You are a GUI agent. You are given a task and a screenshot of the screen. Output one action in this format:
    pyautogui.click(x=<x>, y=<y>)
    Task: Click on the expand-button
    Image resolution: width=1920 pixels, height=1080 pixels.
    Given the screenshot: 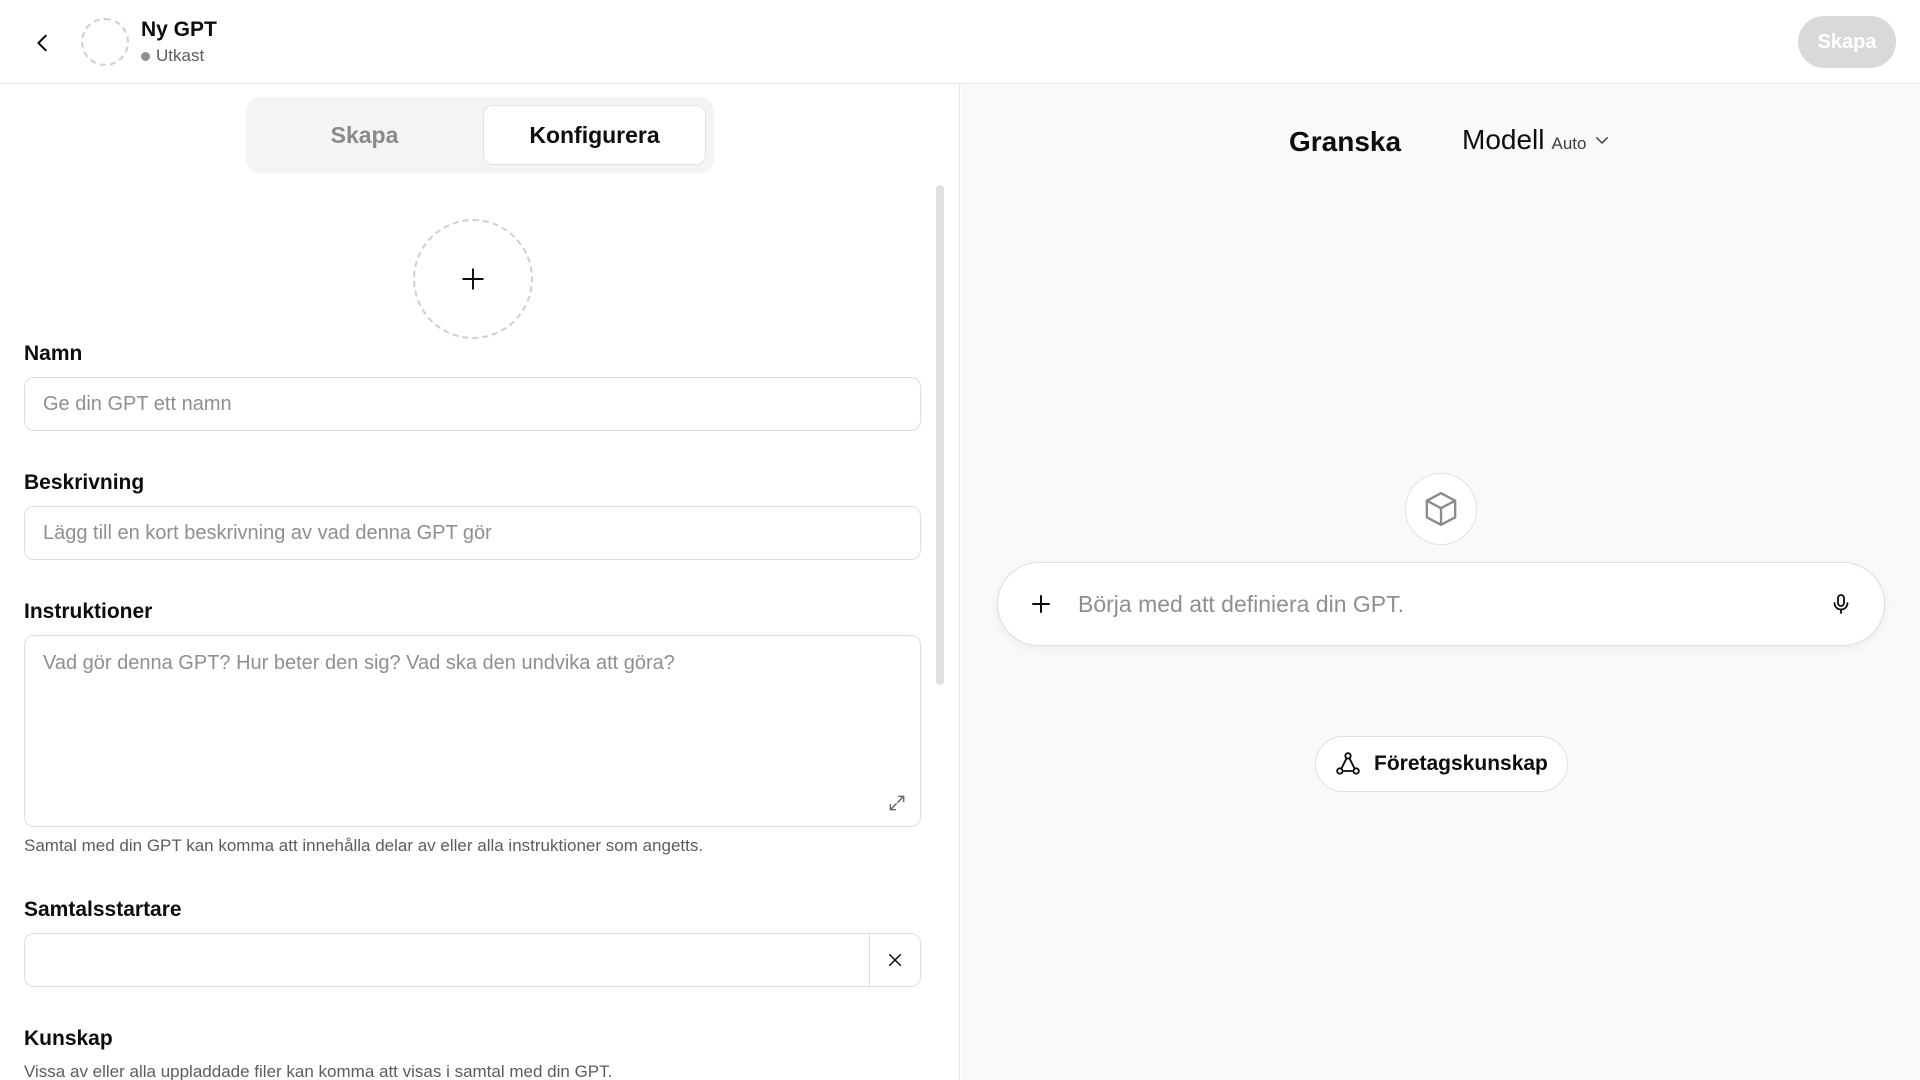 What is the action you would take?
    pyautogui.click(x=897, y=803)
    